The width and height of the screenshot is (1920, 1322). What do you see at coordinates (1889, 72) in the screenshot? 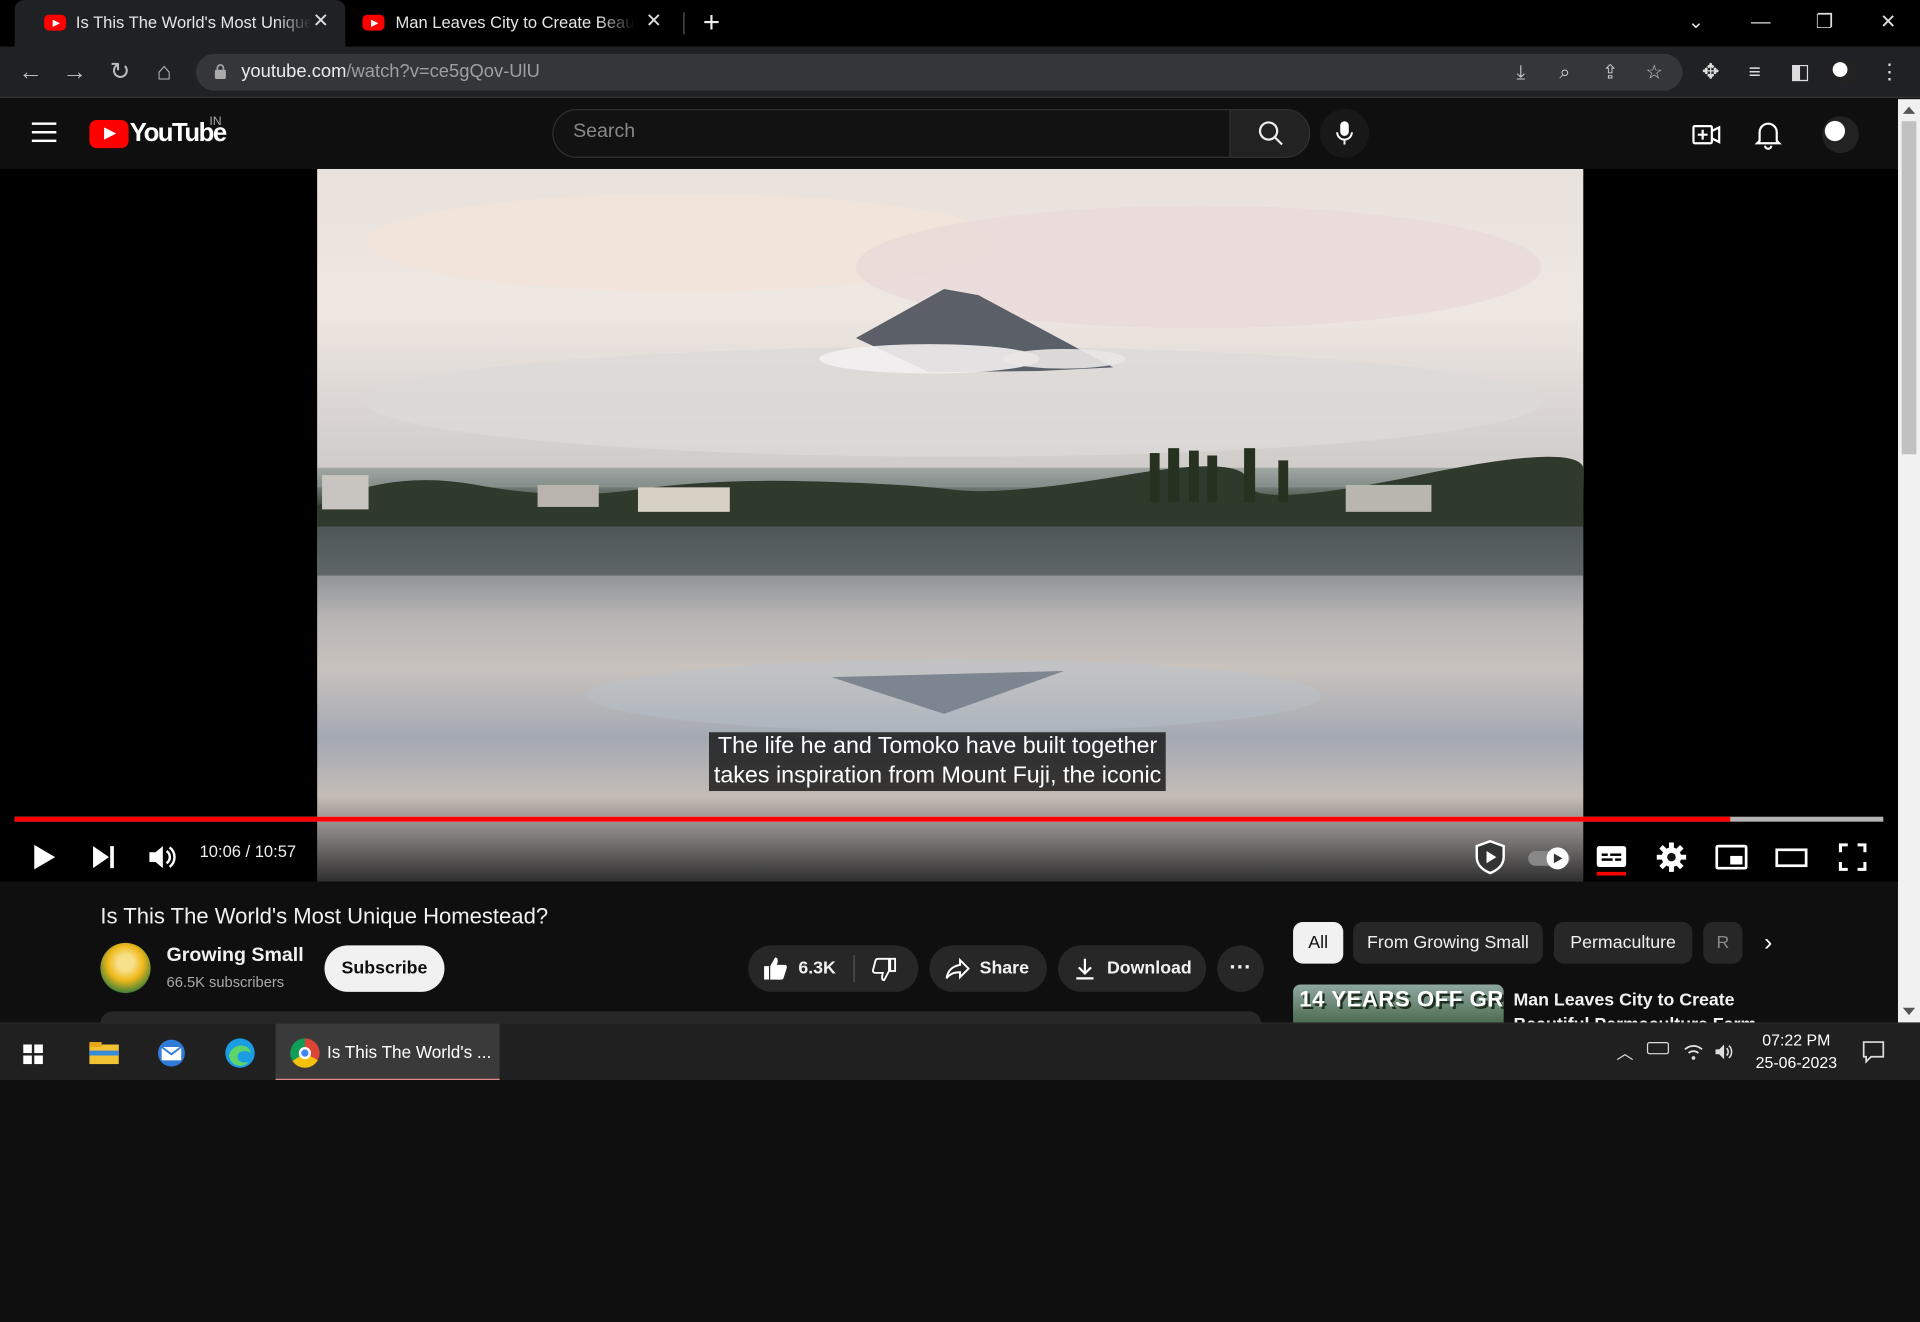
I see `chrome-menu-icon: ⋮` at bounding box center [1889, 72].